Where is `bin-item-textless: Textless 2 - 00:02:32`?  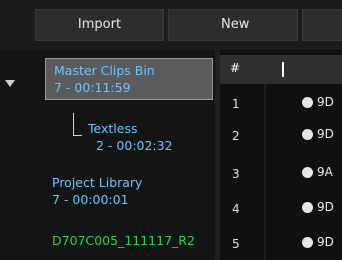 bin-item-textless: Textless 2 - 00:02:32 is located at coordinates (128, 137).